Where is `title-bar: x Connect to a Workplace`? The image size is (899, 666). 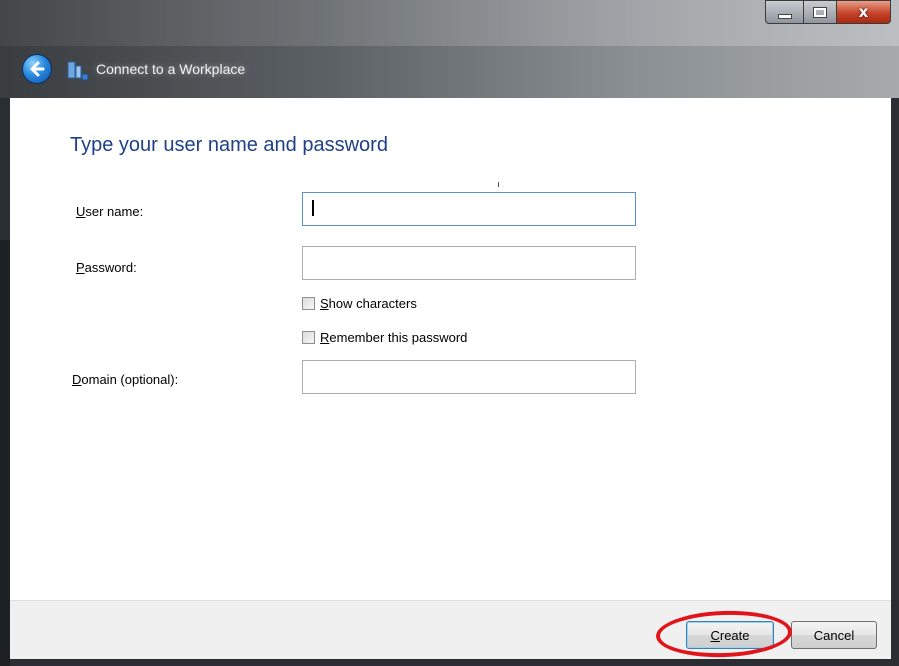 title-bar: x Connect to a Workplace is located at coordinates (449, 49).